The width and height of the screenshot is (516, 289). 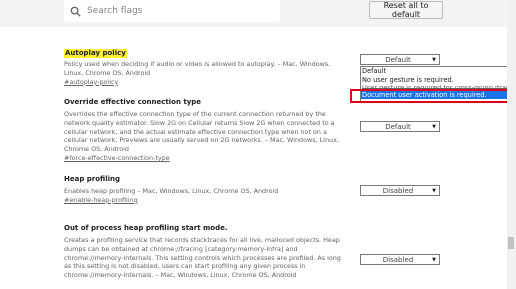 I want to click on dropdown-option-default: Default, so click(x=436, y=71).